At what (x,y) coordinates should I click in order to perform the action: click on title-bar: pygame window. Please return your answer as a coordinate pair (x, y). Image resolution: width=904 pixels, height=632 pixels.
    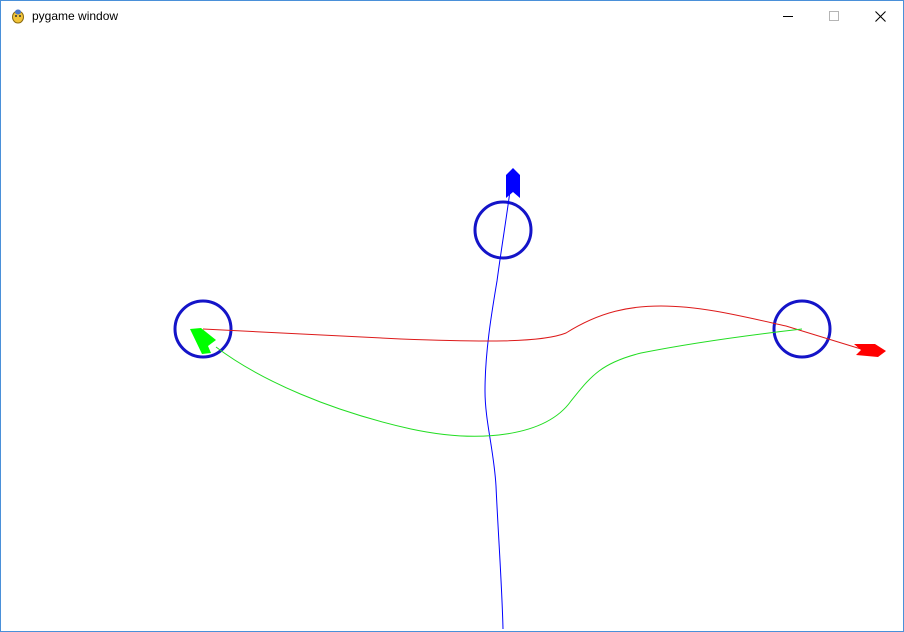
    Looking at the image, I should click on (452, 16).